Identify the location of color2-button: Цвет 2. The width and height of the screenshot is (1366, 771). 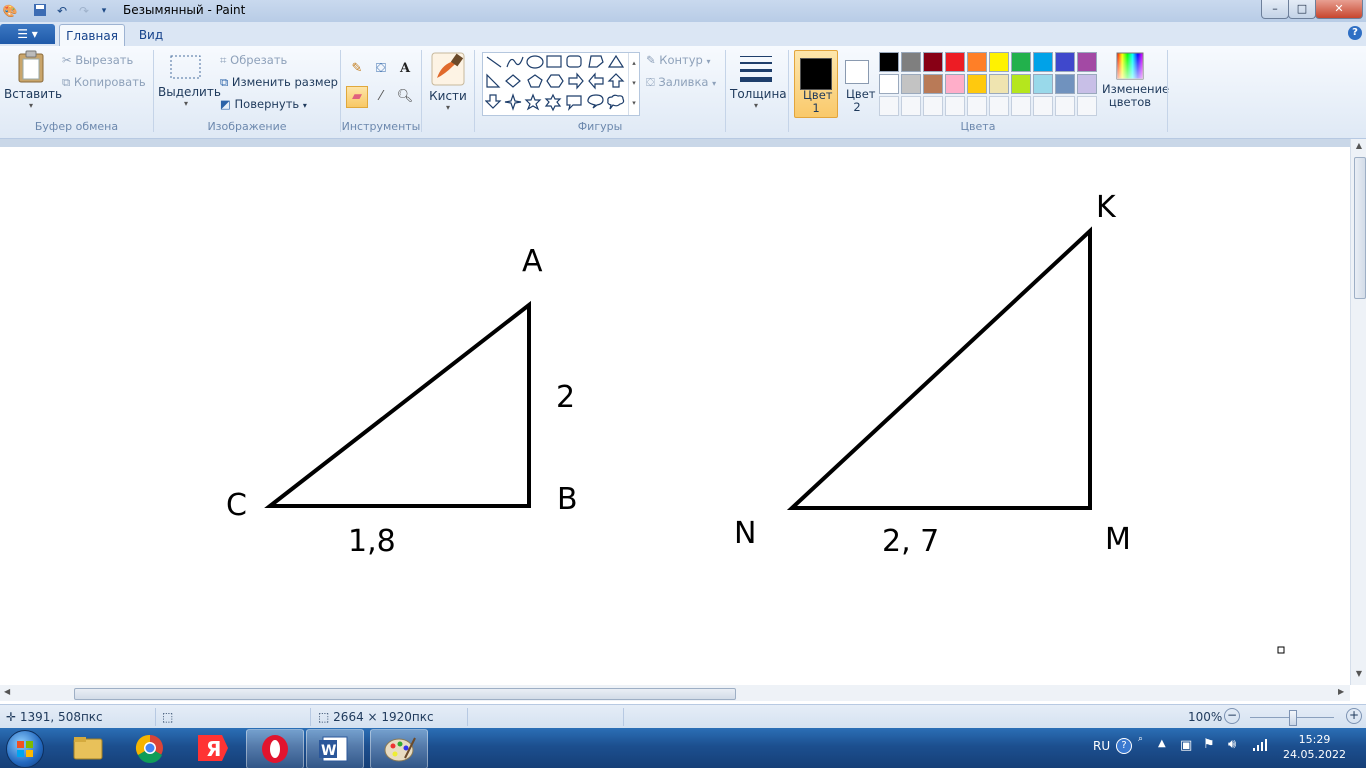
(857, 83).